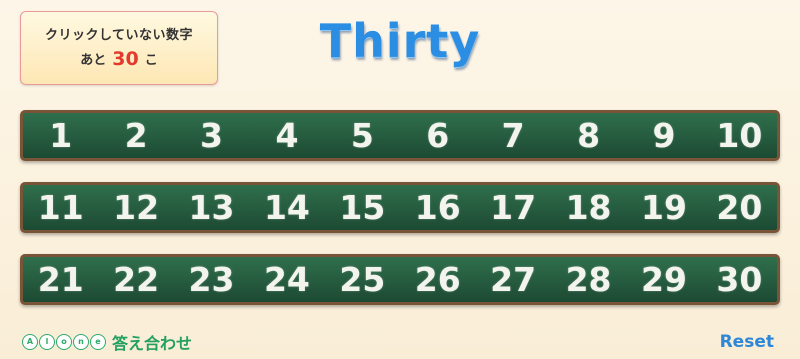 The width and height of the screenshot is (800, 359). What do you see at coordinates (286, 279) in the screenshot?
I see `number-cell: 24` at bounding box center [286, 279].